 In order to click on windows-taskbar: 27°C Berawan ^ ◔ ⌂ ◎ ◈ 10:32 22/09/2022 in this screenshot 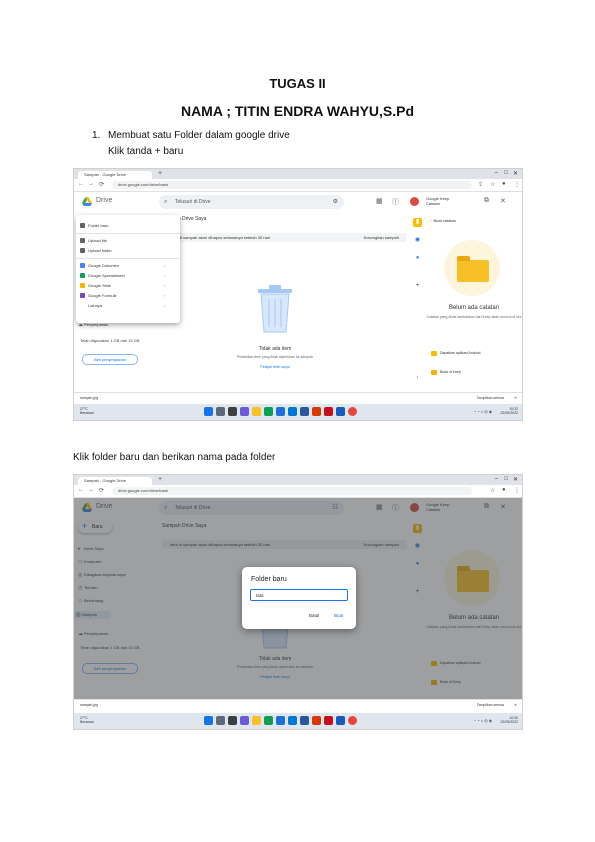, I will do `click(298, 721)`.